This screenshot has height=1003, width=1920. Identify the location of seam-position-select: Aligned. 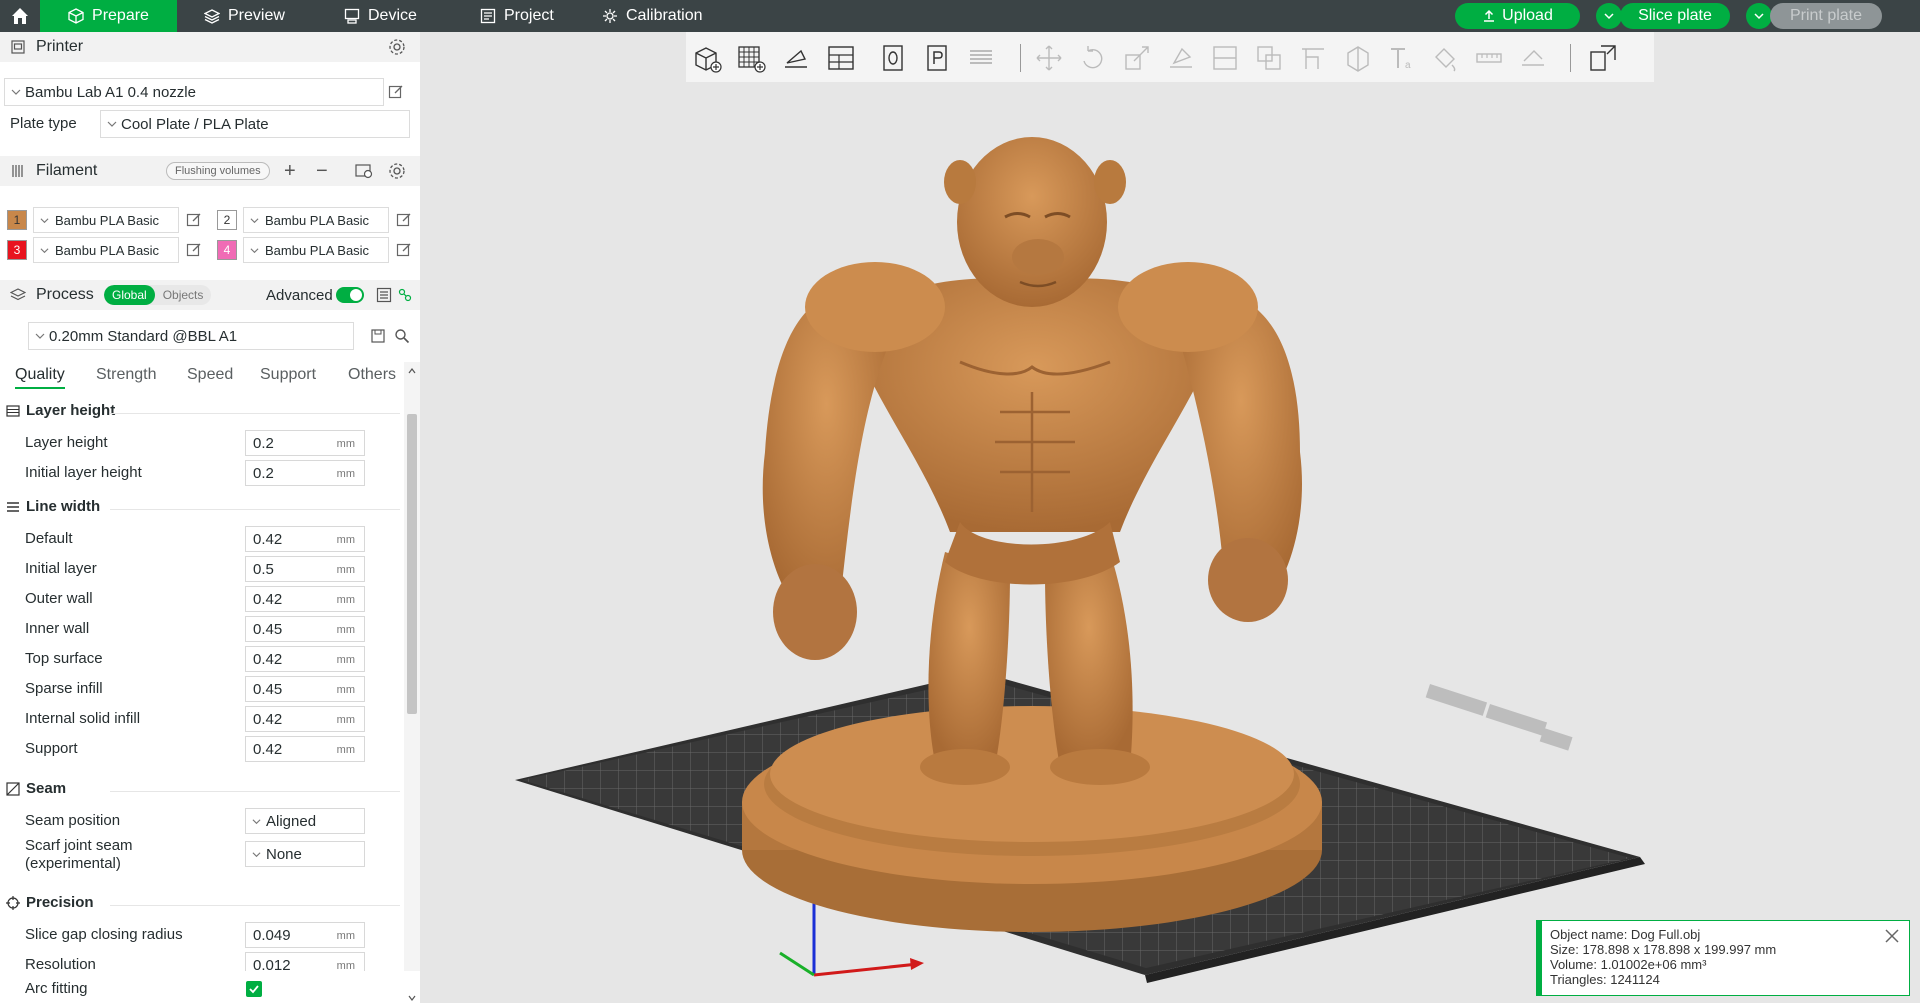
(305, 821).